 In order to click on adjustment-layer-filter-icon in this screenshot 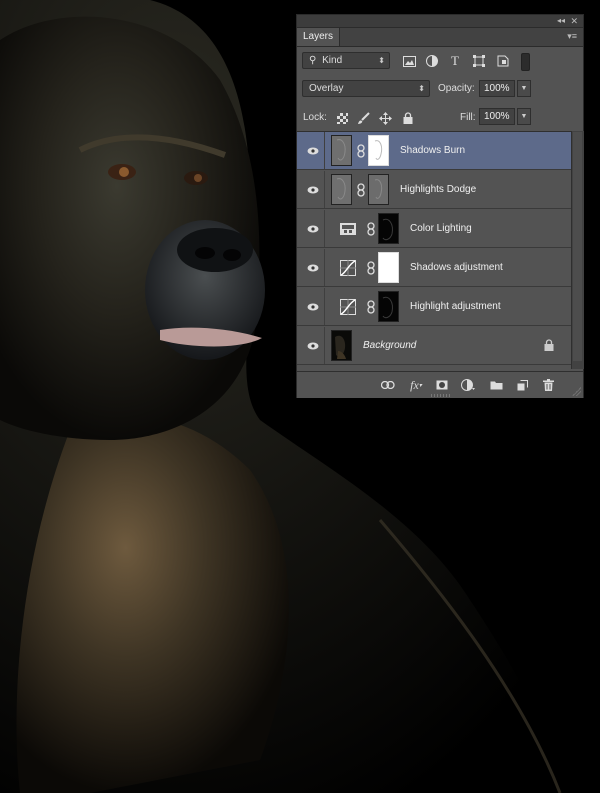, I will do `click(432, 61)`.